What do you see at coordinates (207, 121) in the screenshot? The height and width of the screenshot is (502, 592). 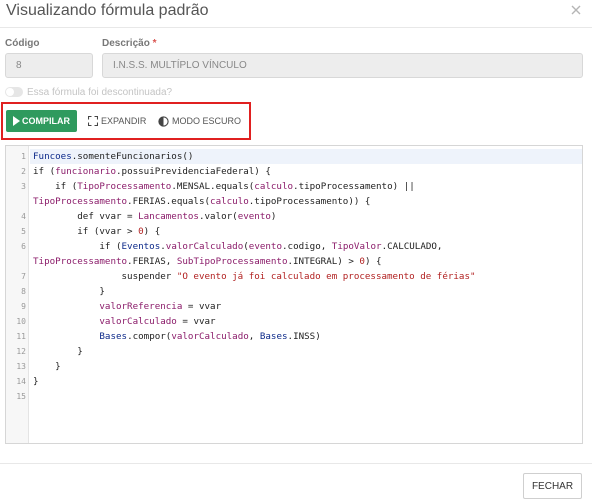 I see `dark-mode-label: MODO ESCURO` at bounding box center [207, 121].